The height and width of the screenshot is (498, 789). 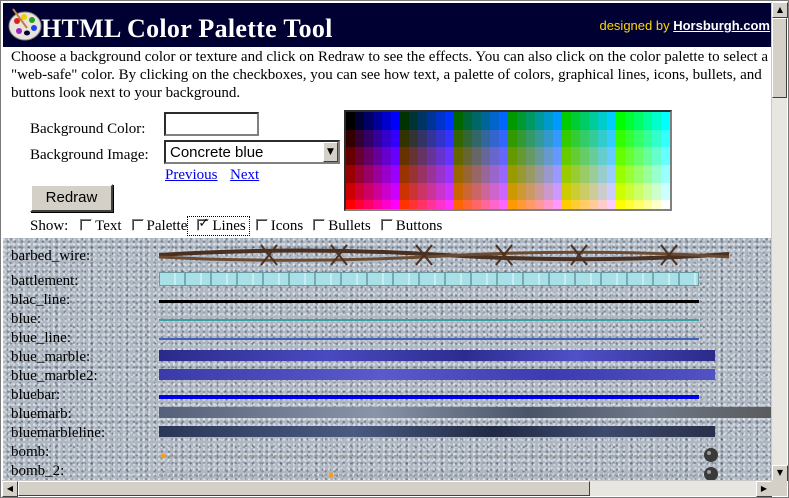 What do you see at coordinates (211, 124) in the screenshot?
I see `background-color-input` at bounding box center [211, 124].